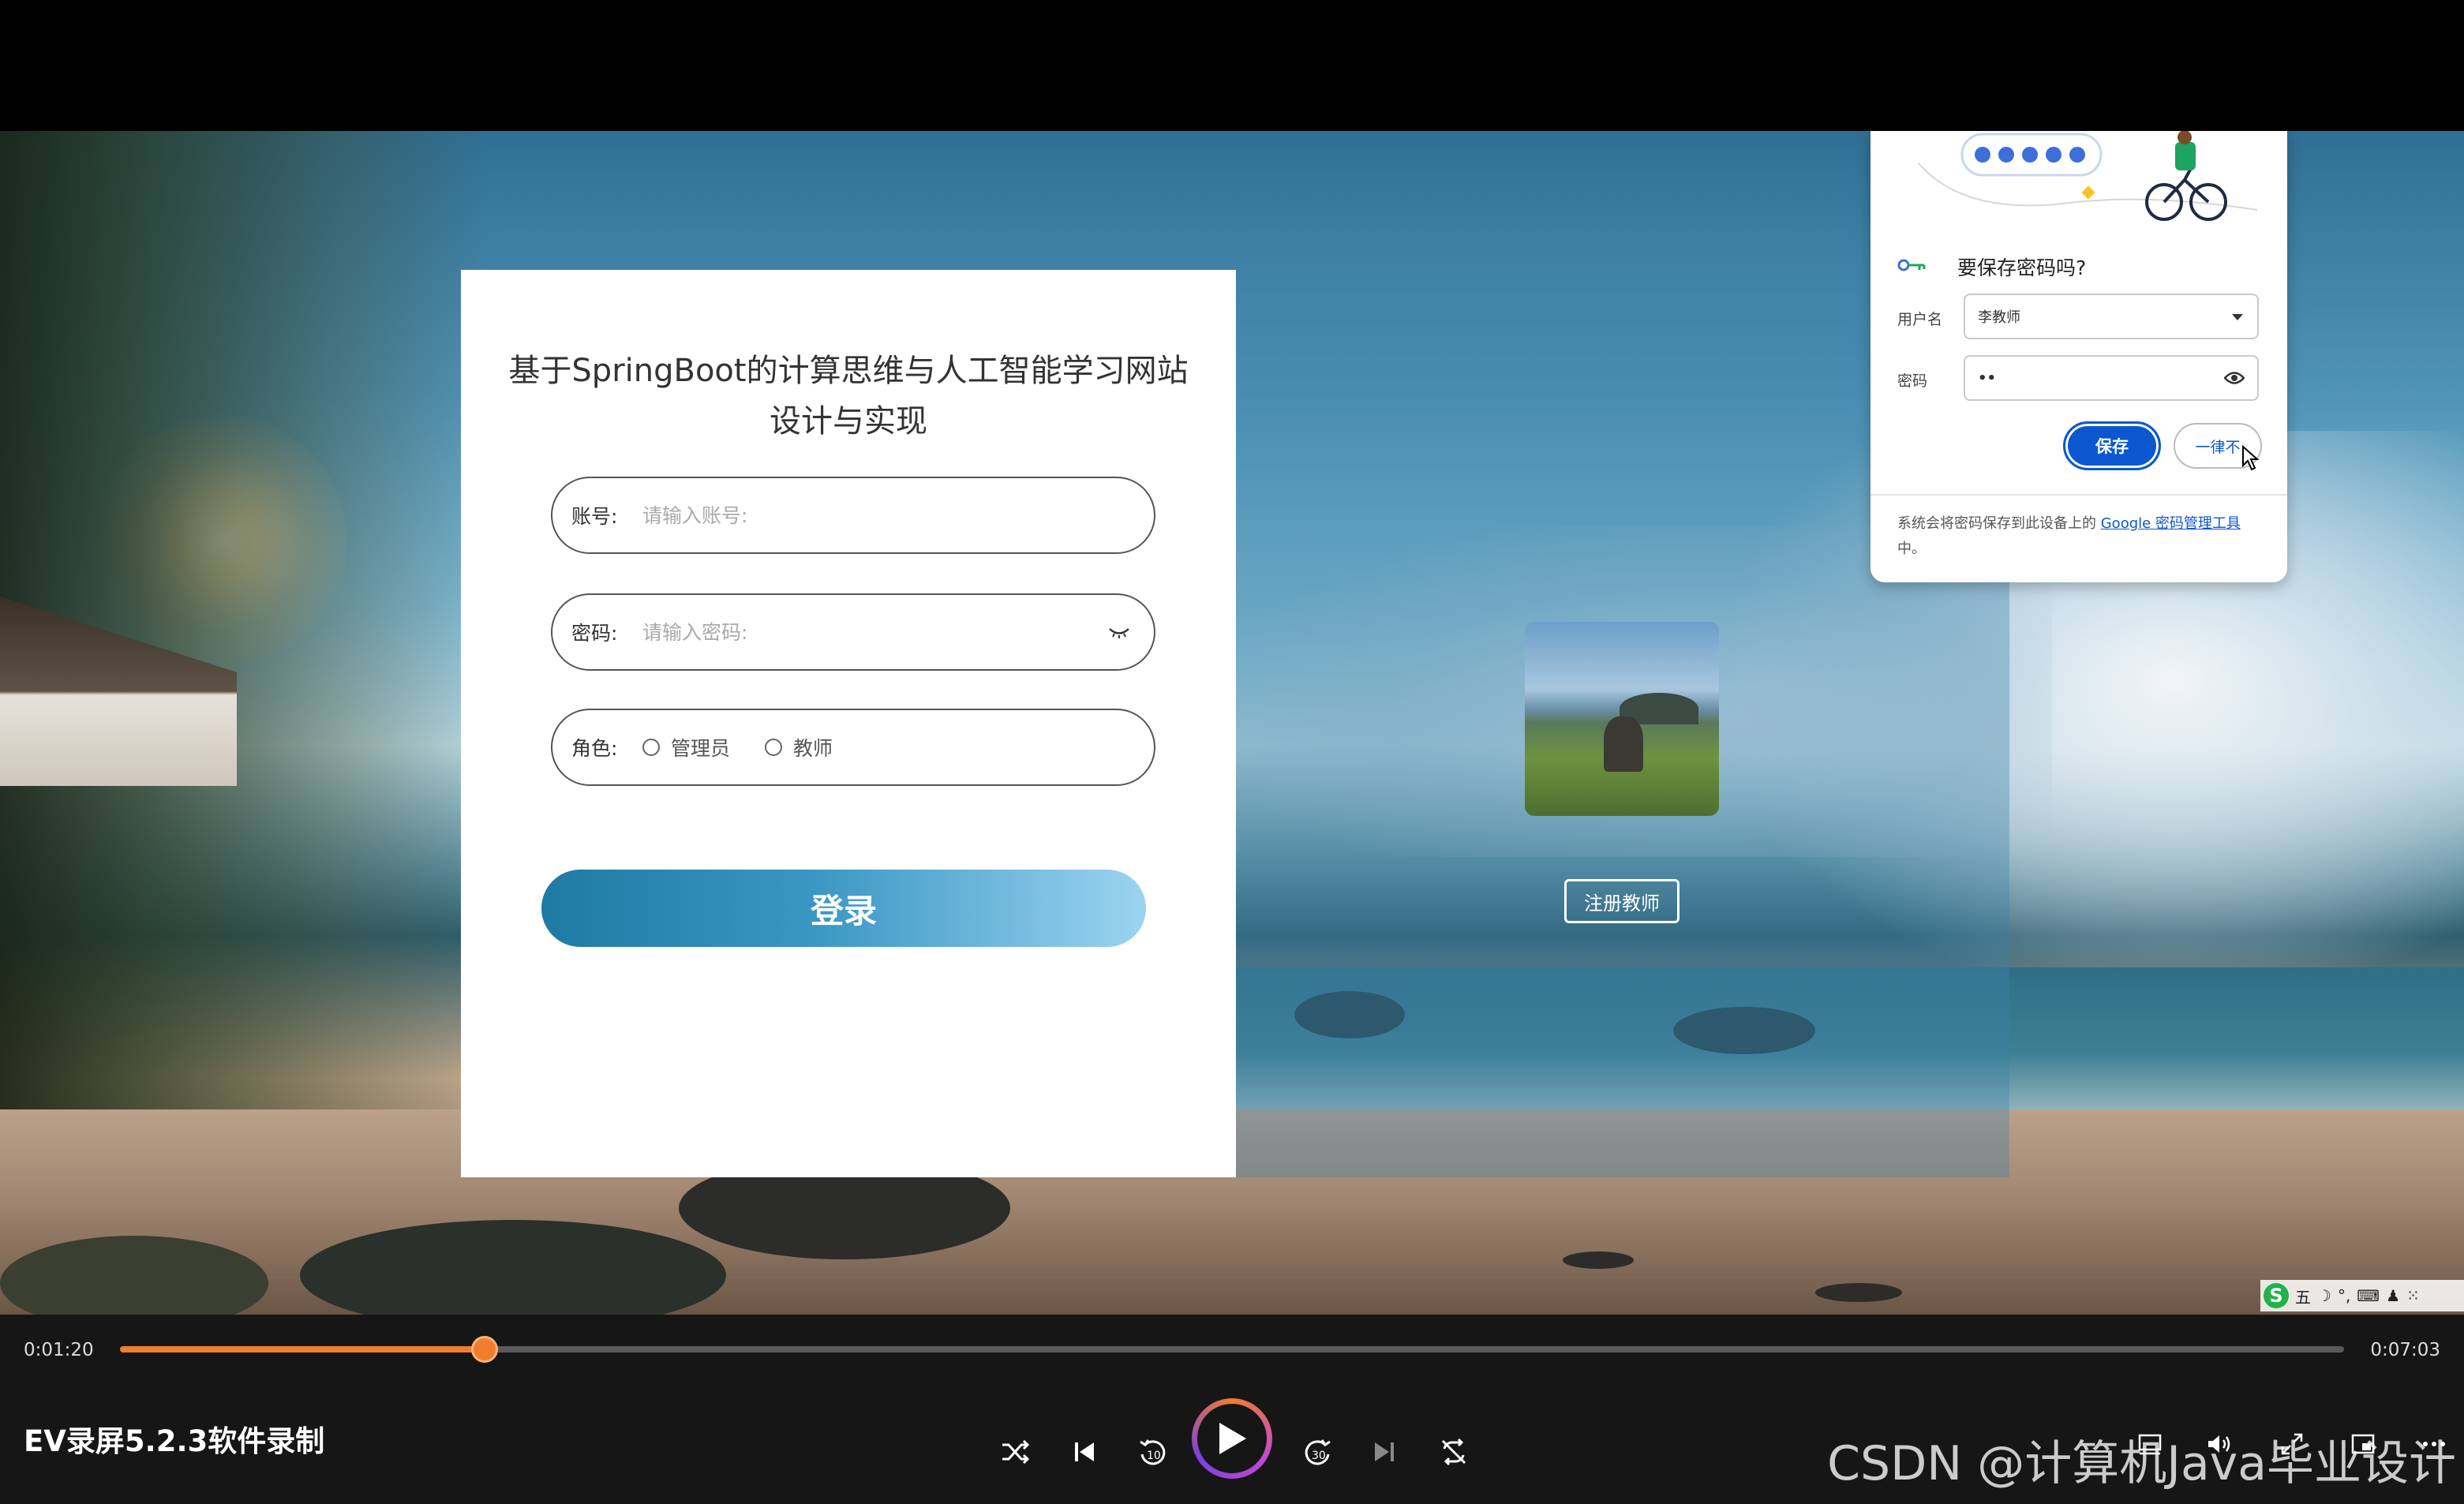  I want to click on username-select: 李教师, so click(2111, 316).